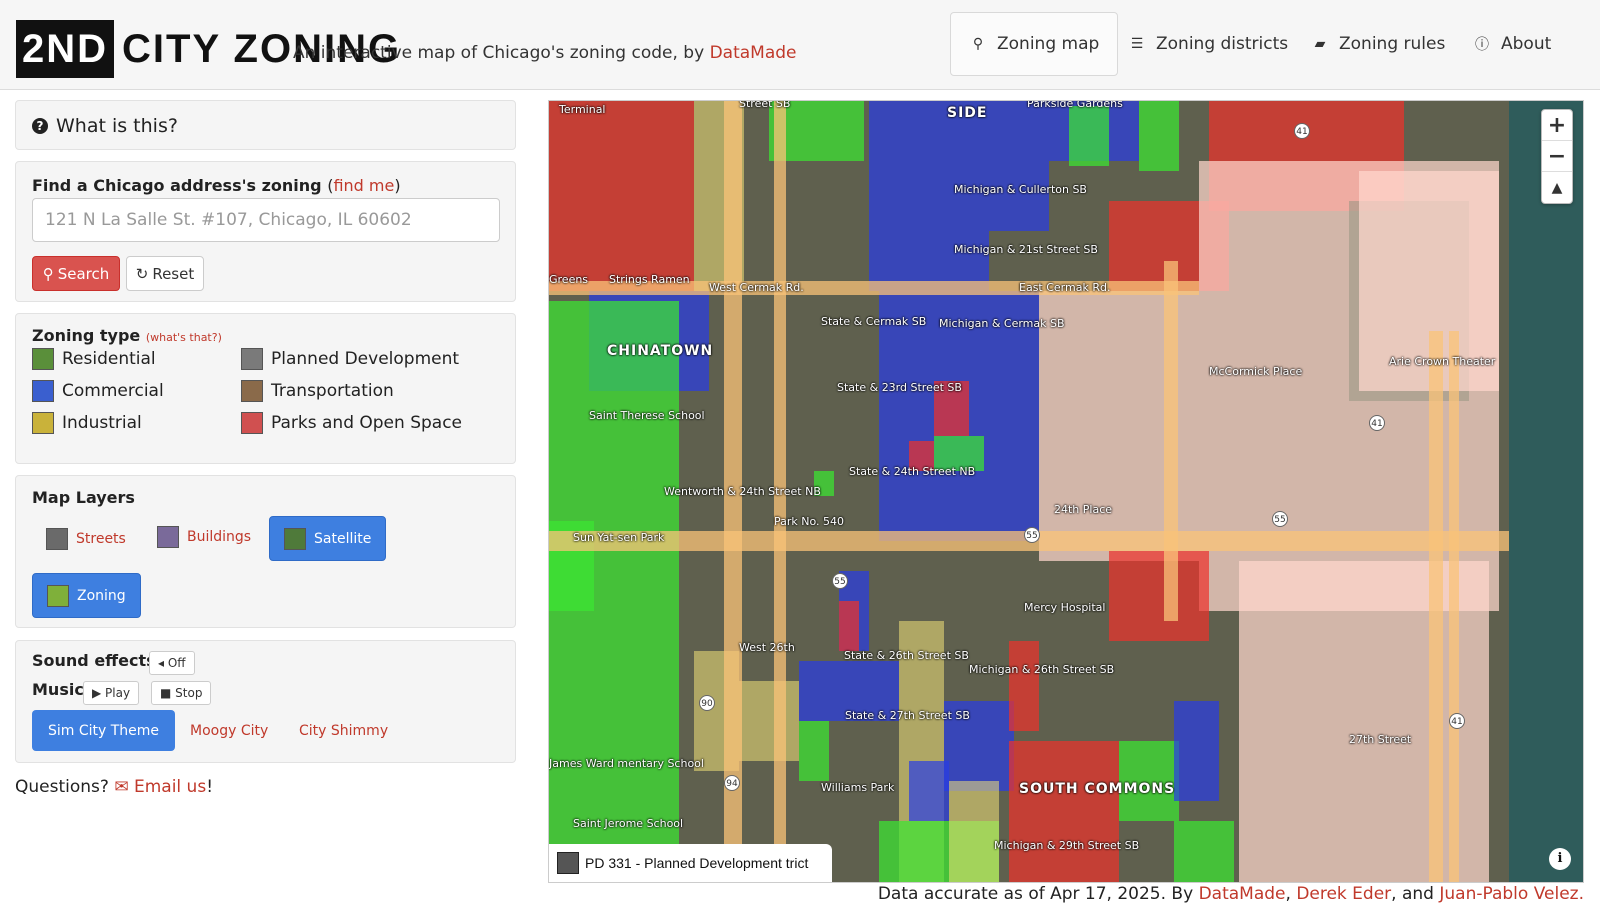 Image resolution: width=1600 pixels, height=906 pixels. Describe the element at coordinates (177, 185) in the screenshot. I see `find-address-text: Find a Chicago address's zoning` at that location.